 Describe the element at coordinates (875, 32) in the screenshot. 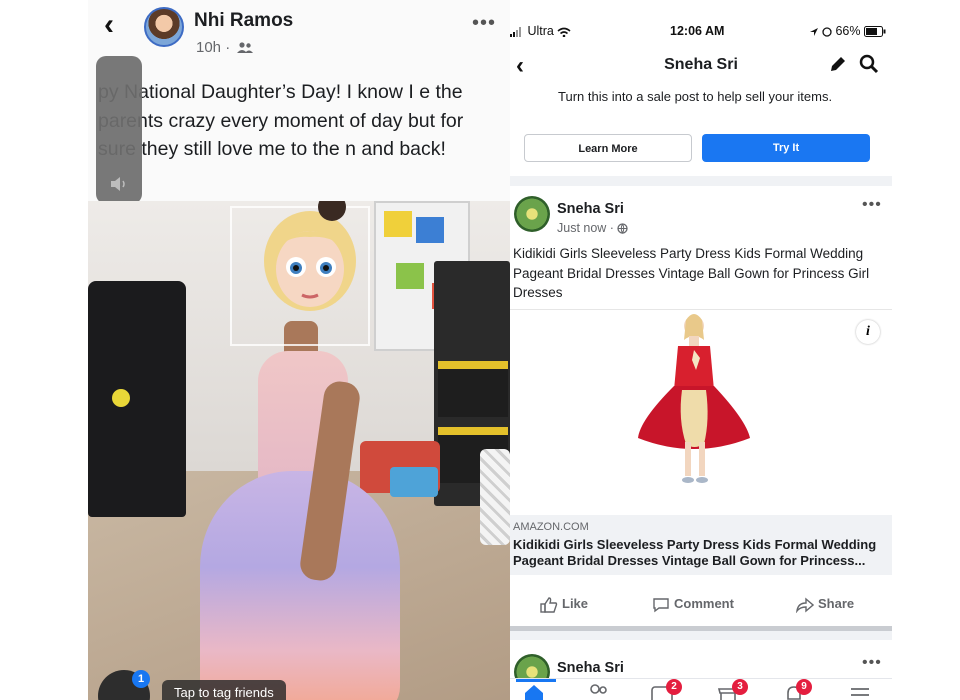

I see `battery-icon` at that location.